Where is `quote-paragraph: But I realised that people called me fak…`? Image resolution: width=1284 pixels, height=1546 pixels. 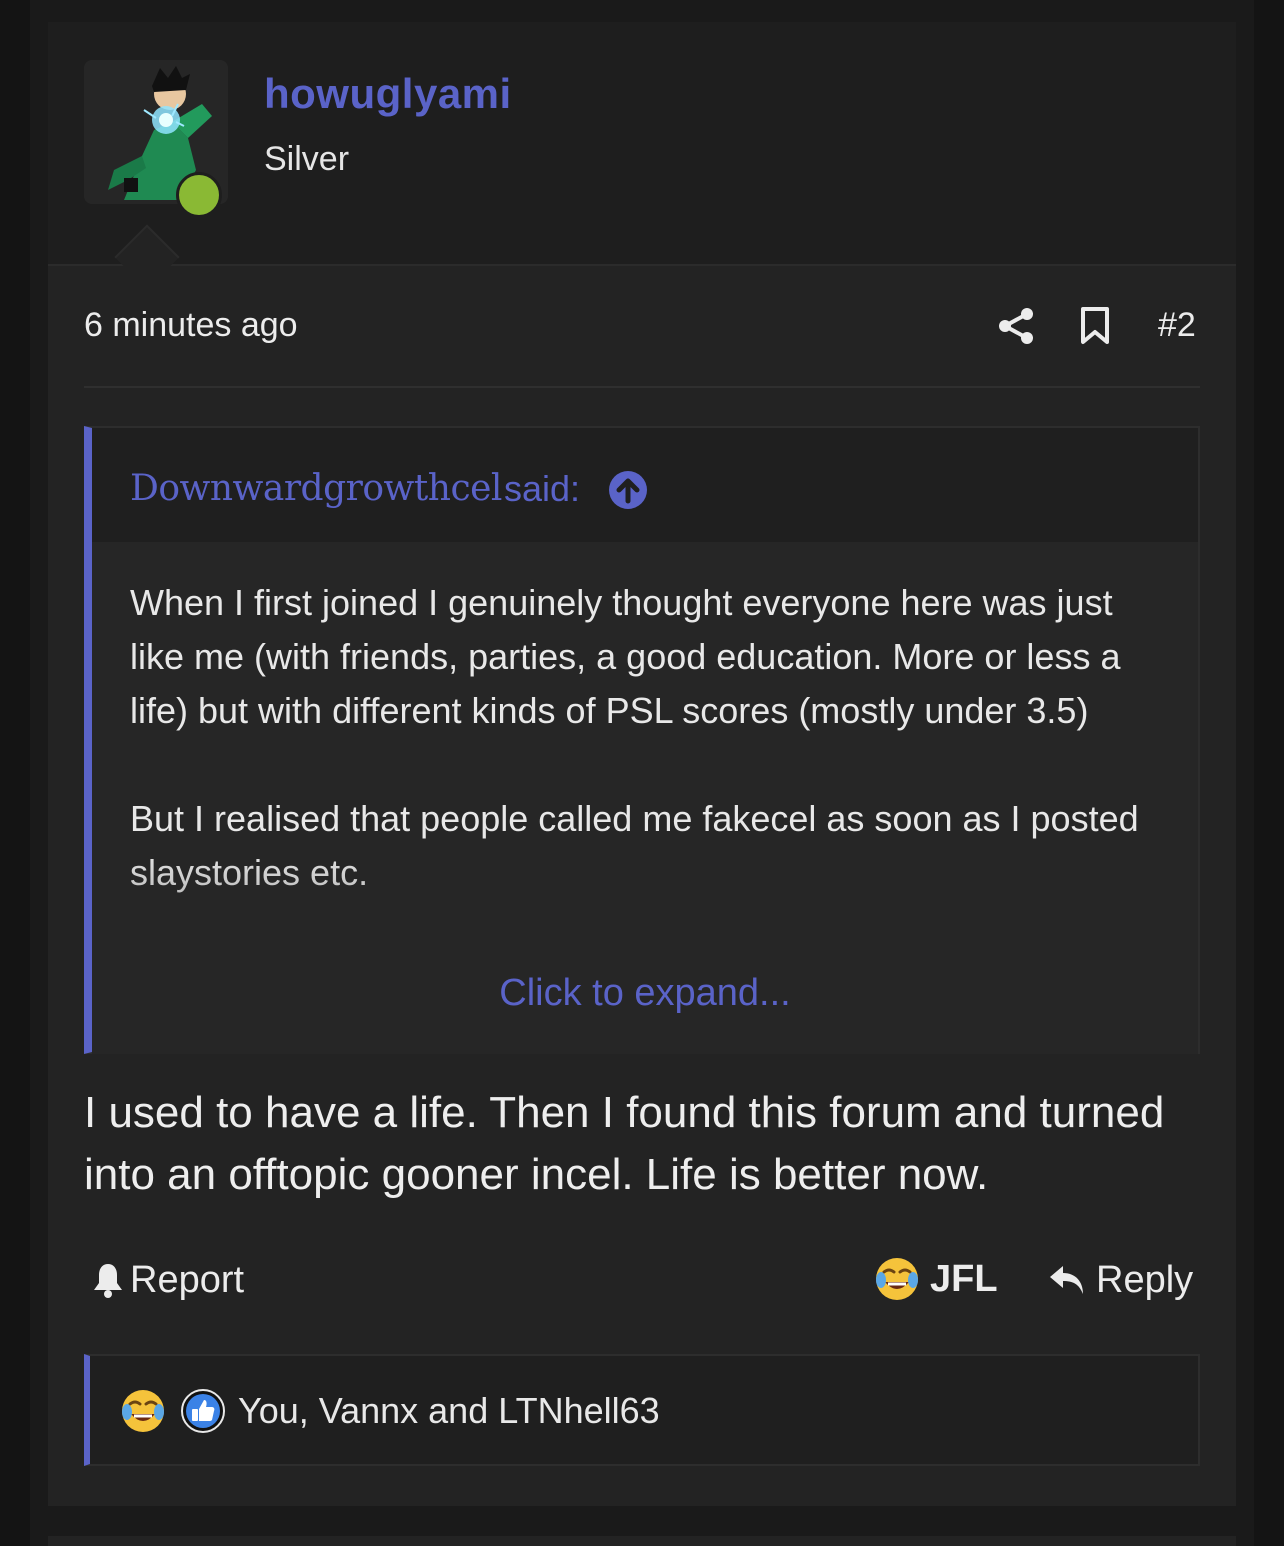
quote-paragraph: But I realised that people called me fak… is located at coordinates (634, 845).